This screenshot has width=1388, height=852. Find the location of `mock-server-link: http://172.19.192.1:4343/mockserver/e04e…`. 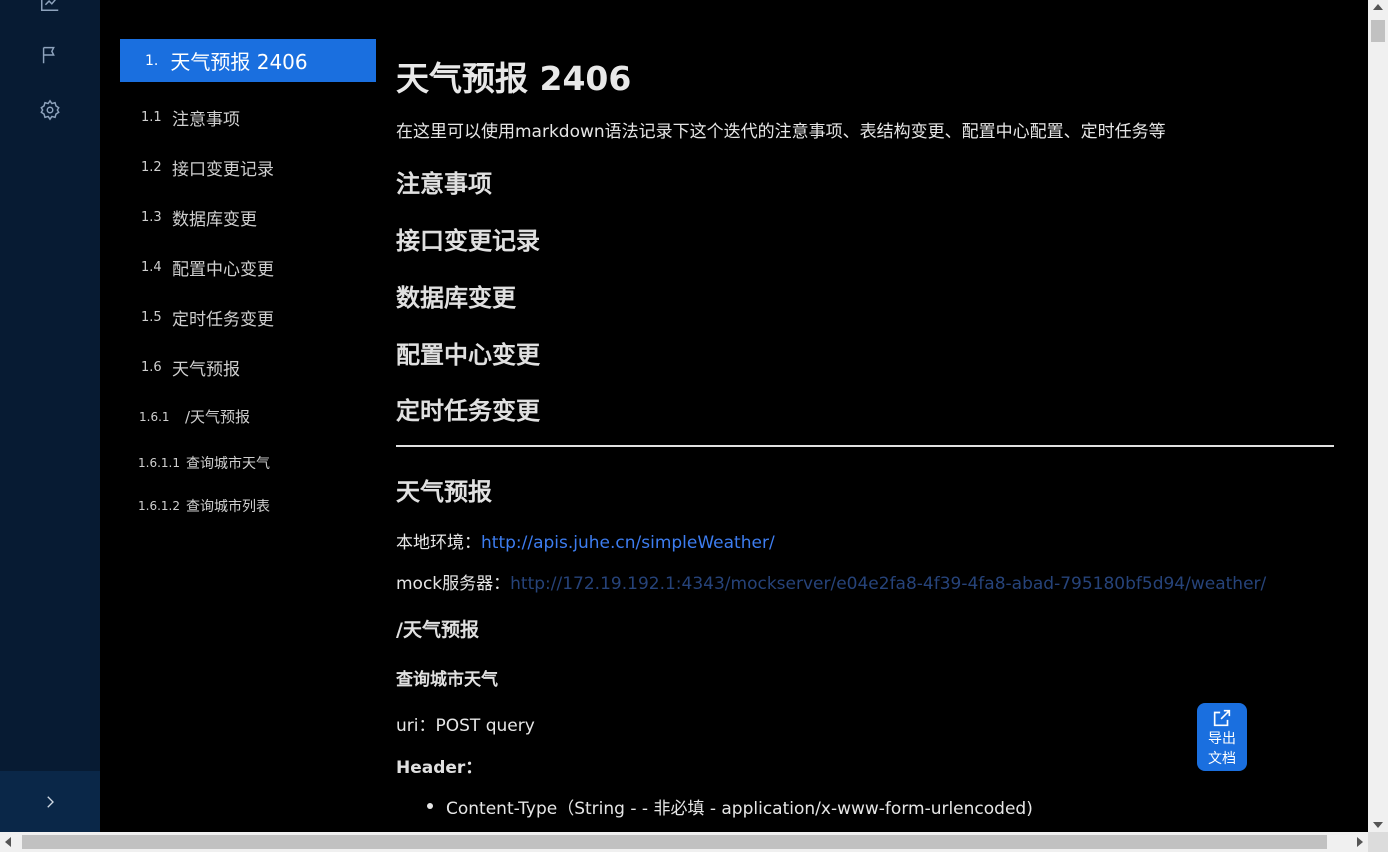

mock-server-link: http://172.19.192.1:4343/mockserver/e04e… is located at coordinates (888, 584).